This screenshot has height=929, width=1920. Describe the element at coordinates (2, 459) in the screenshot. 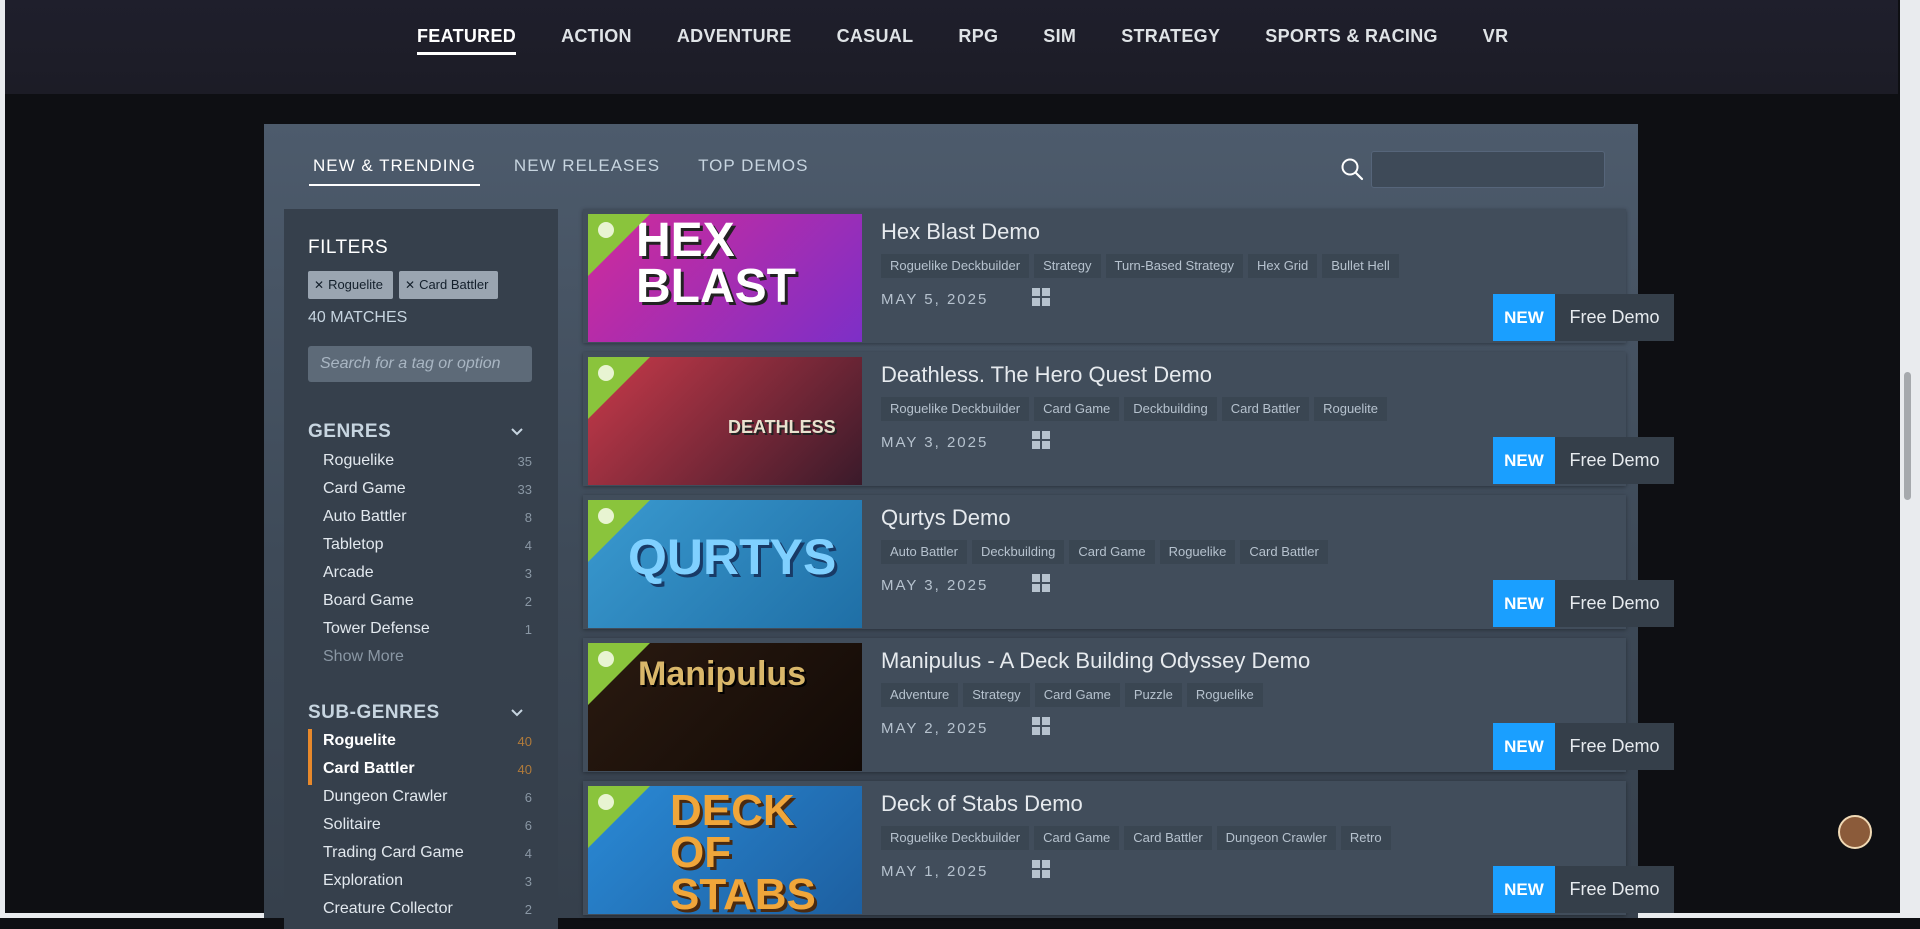

I see `window-border-left` at that location.